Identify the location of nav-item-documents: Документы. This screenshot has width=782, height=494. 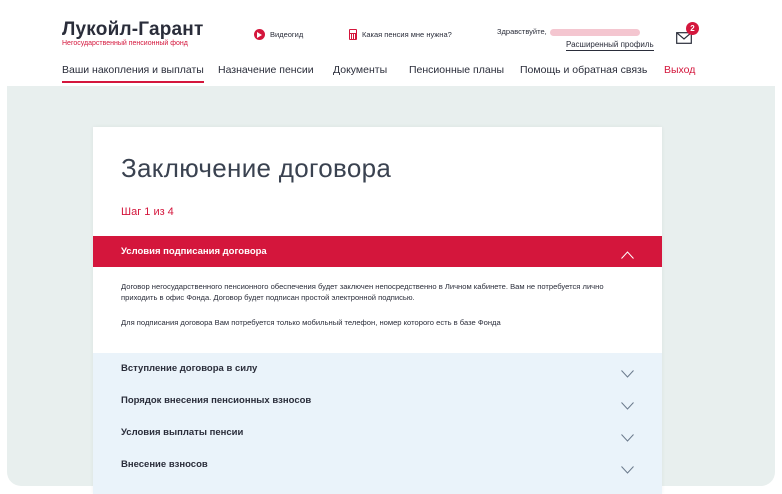
(360, 70).